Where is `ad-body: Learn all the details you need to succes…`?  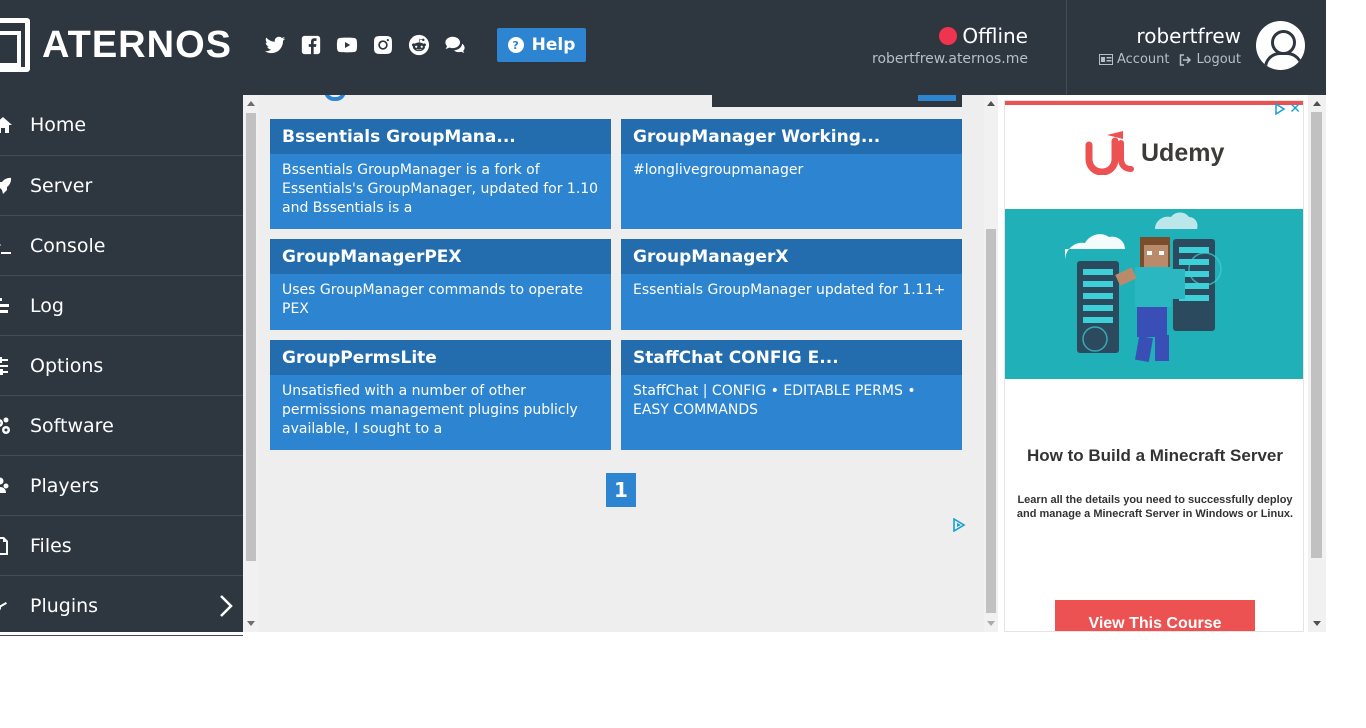 ad-body: Learn all the details you need to succes… is located at coordinates (1155, 507).